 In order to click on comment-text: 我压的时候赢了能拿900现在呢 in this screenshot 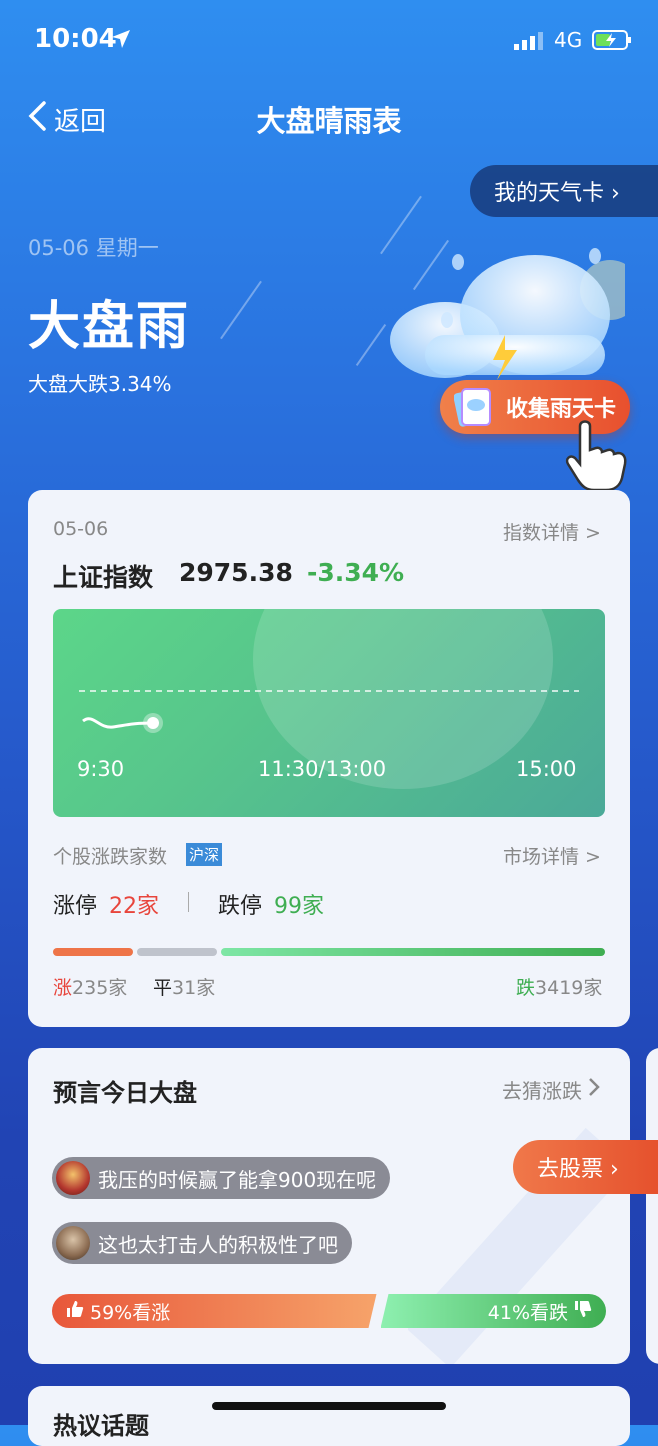, I will do `click(237, 1179)`.